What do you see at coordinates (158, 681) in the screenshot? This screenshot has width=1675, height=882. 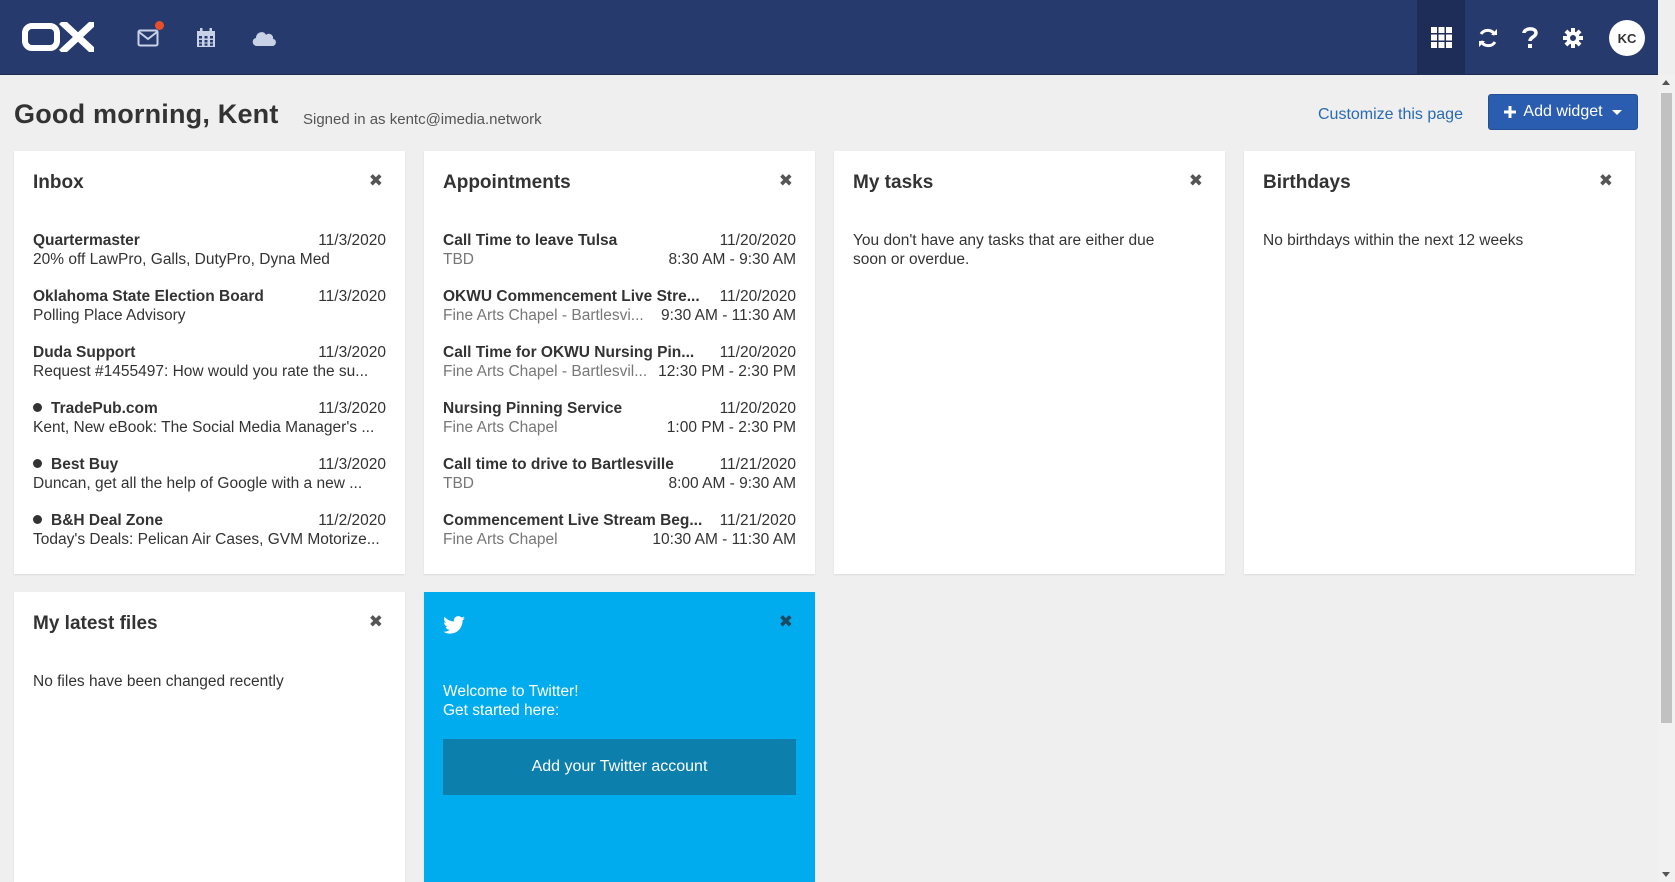 I see `files-empty-message: No files have been changed recently` at bounding box center [158, 681].